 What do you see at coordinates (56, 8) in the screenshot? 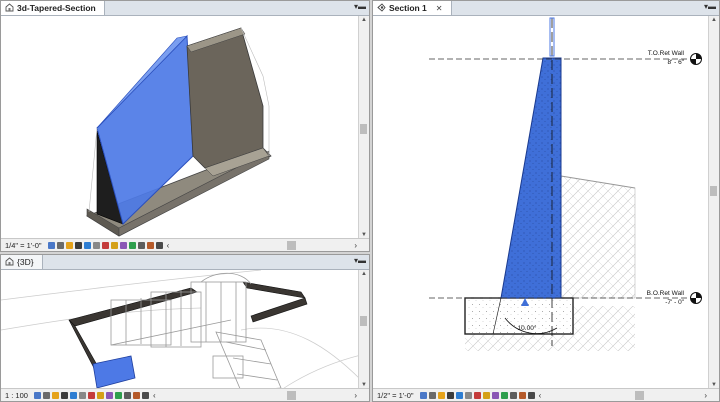
I see `tab-label: 3d-Tapered-Section` at bounding box center [56, 8].